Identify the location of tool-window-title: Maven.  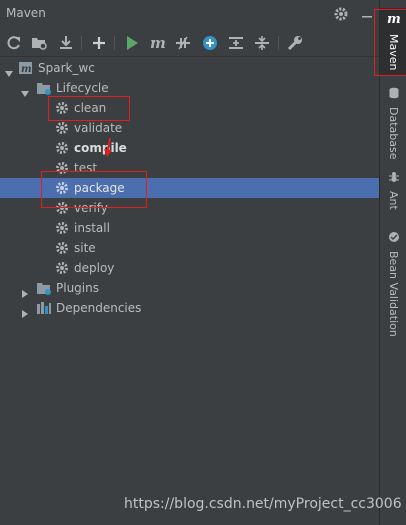
(26, 13).